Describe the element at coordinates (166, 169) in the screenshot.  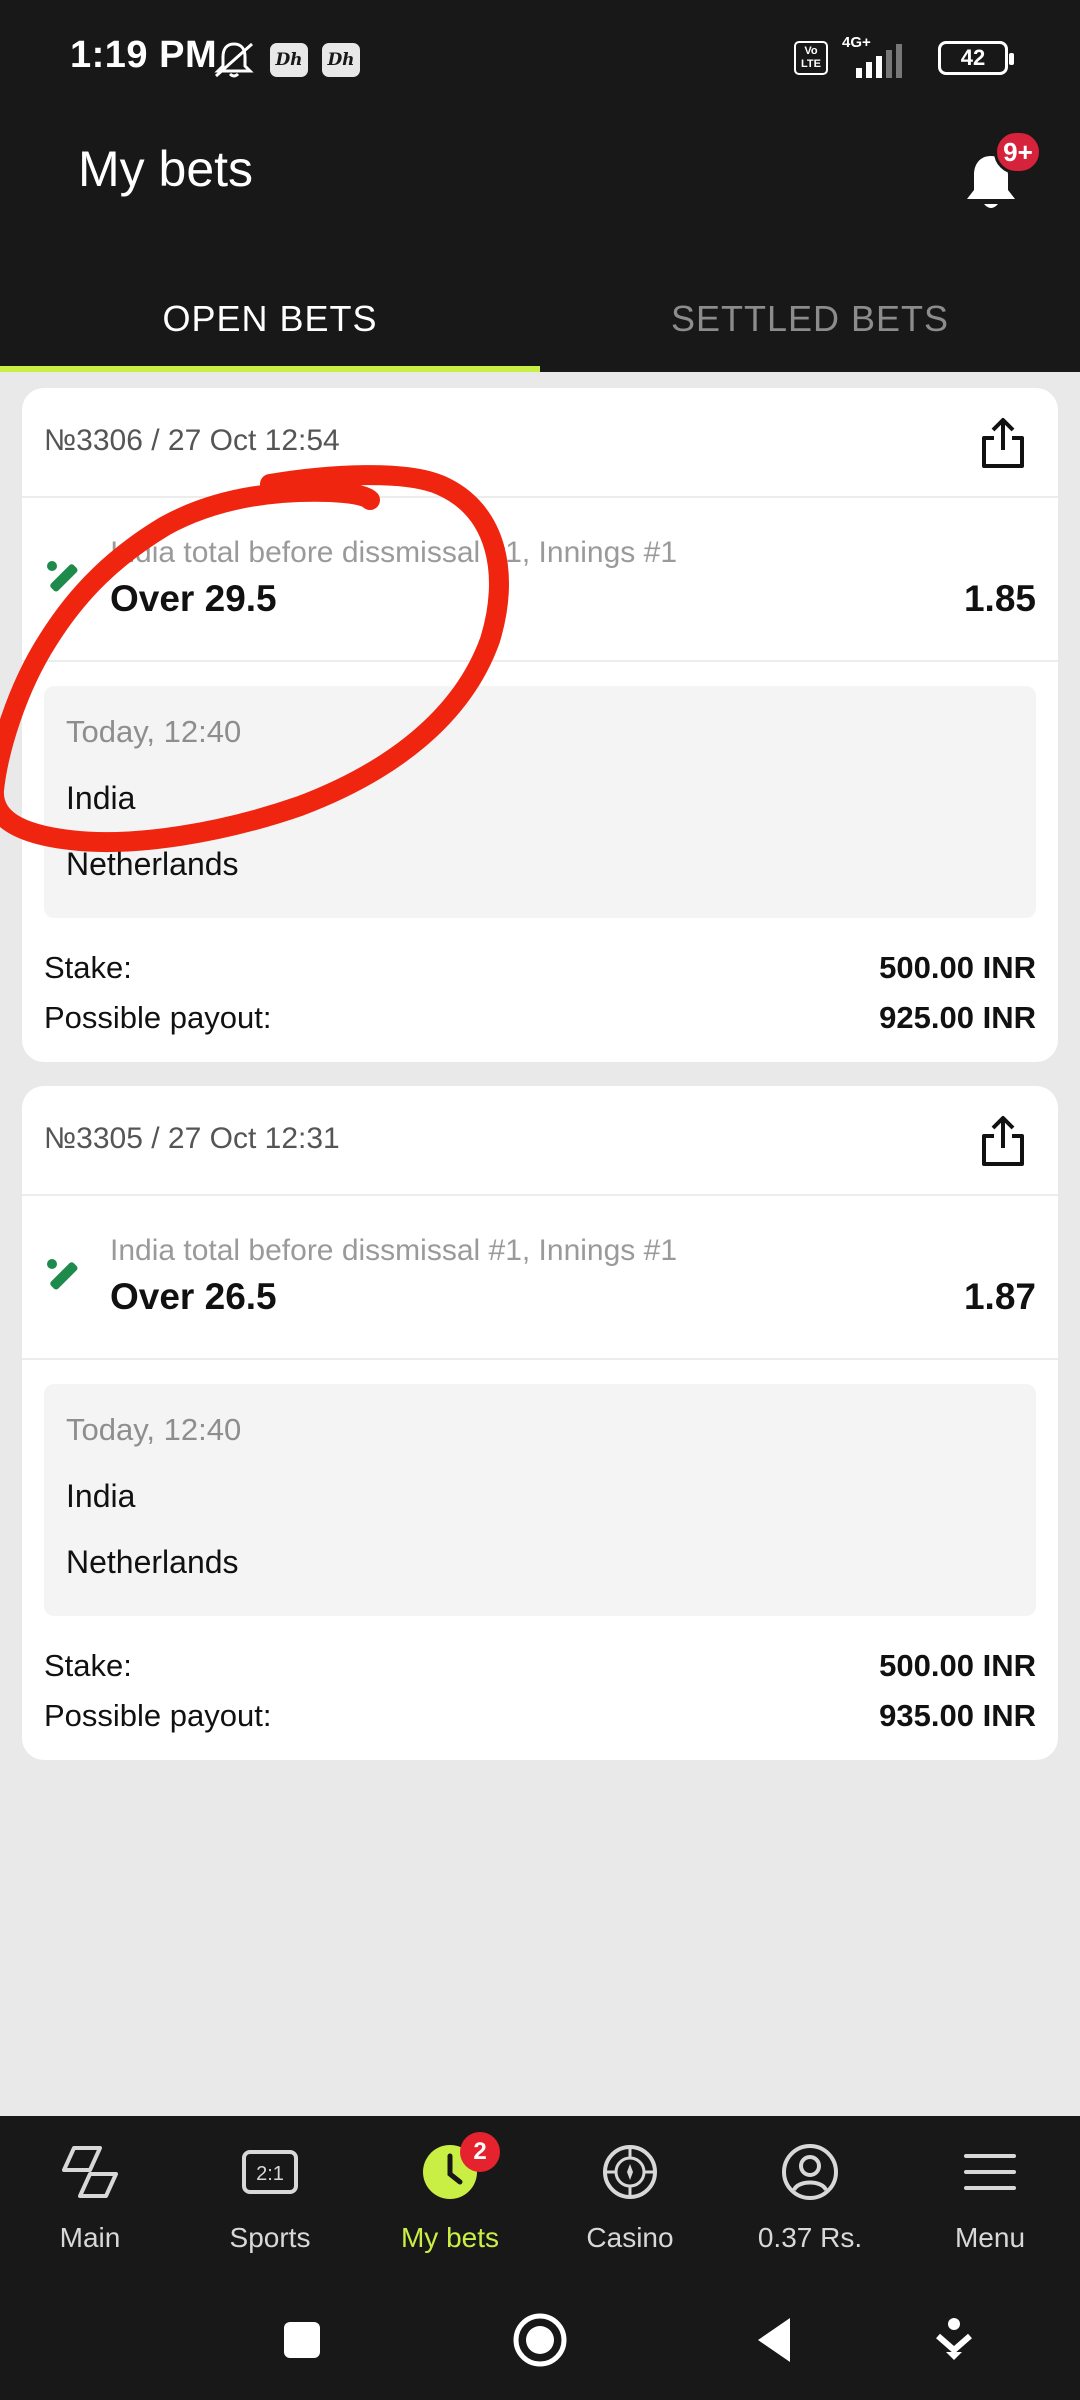
I see `page-title: My bets` at that location.